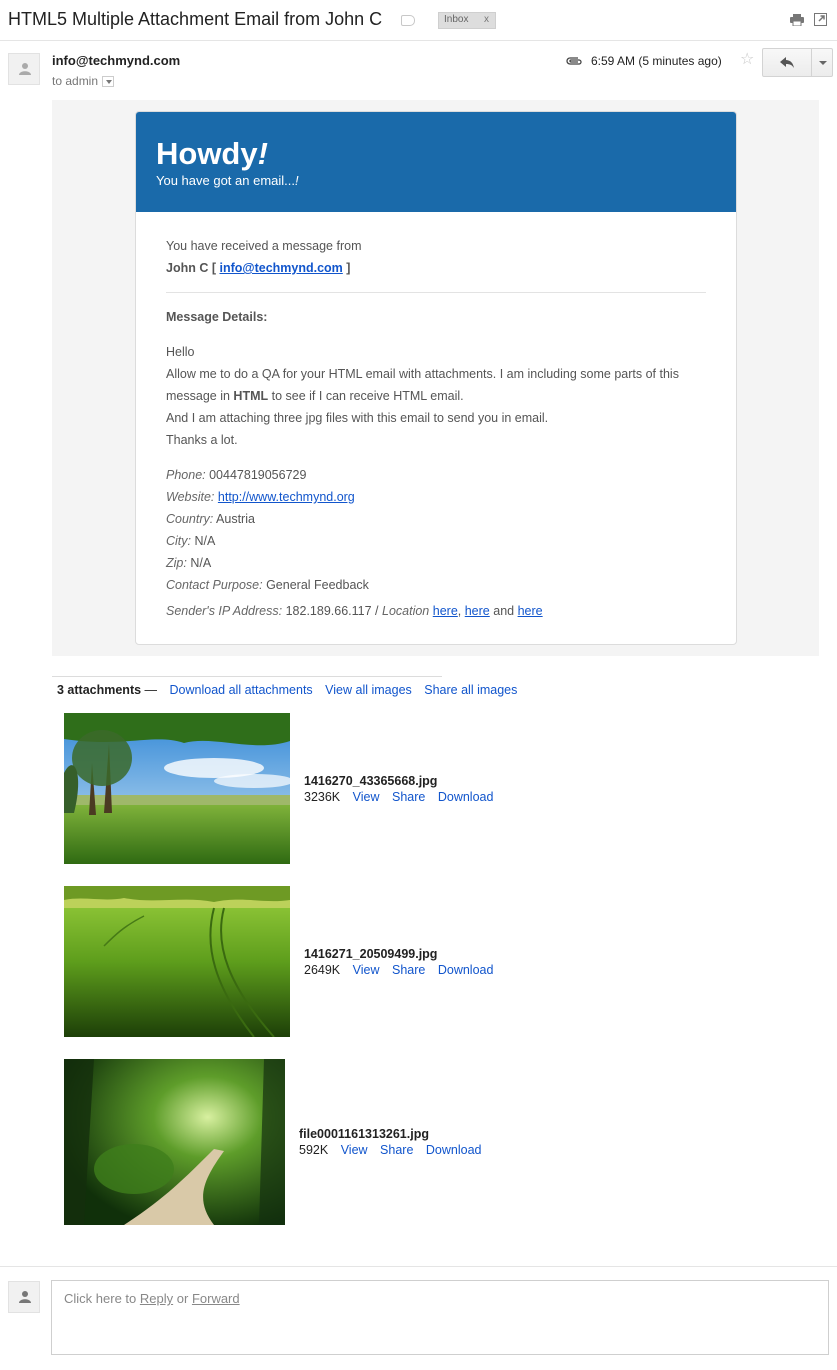 The image size is (837, 1370). Describe the element at coordinates (314, 1150) in the screenshot. I see `attachment-size: 592K` at that location.